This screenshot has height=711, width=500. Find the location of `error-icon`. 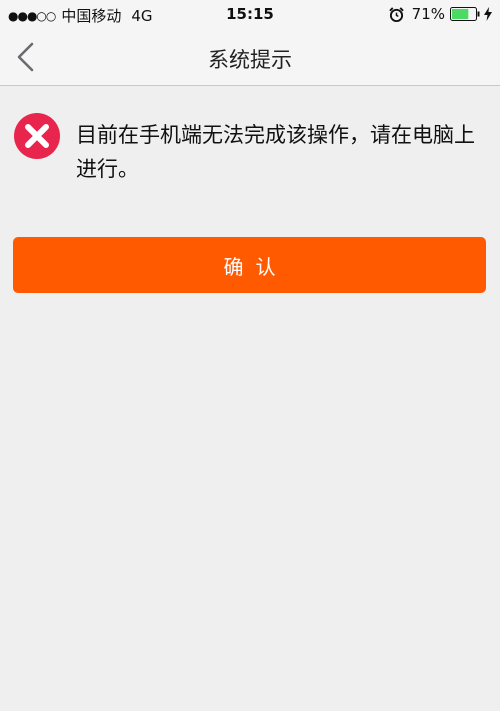

error-icon is located at coordinates (37, 136).